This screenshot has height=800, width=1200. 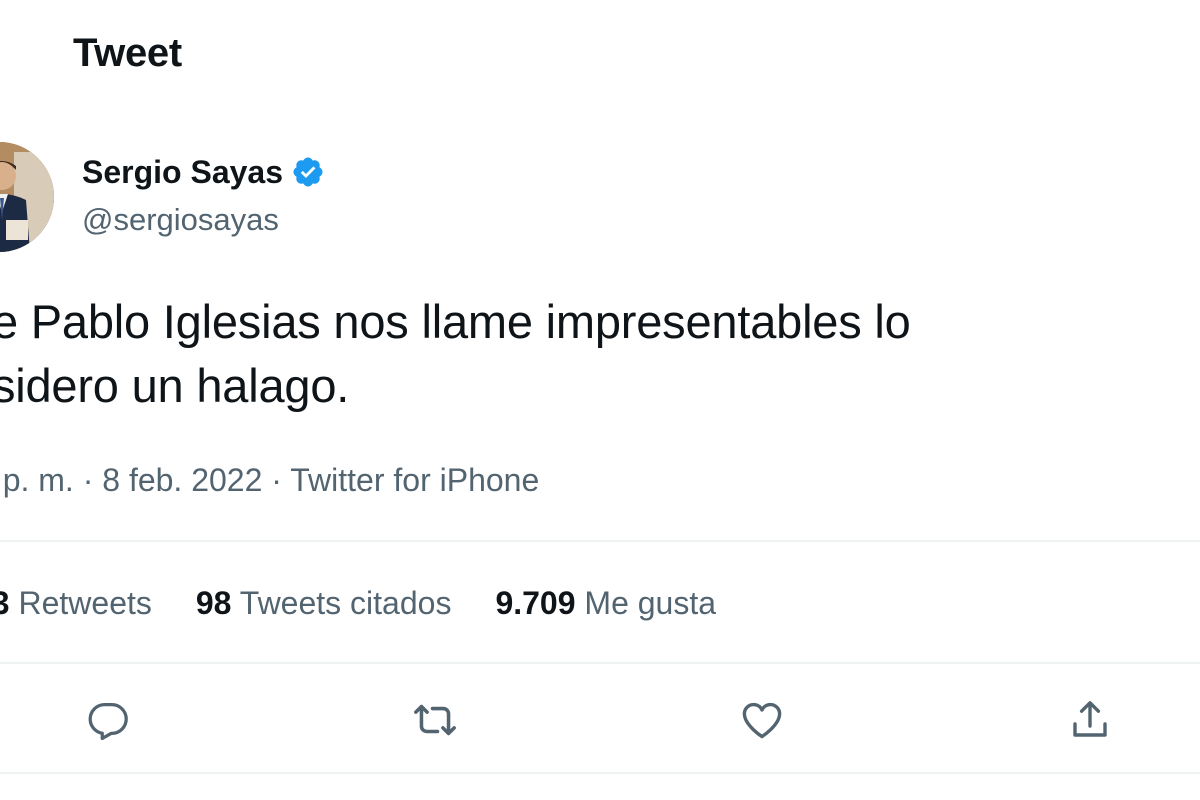 I want to click on avatar, so click(x=27, y=197).